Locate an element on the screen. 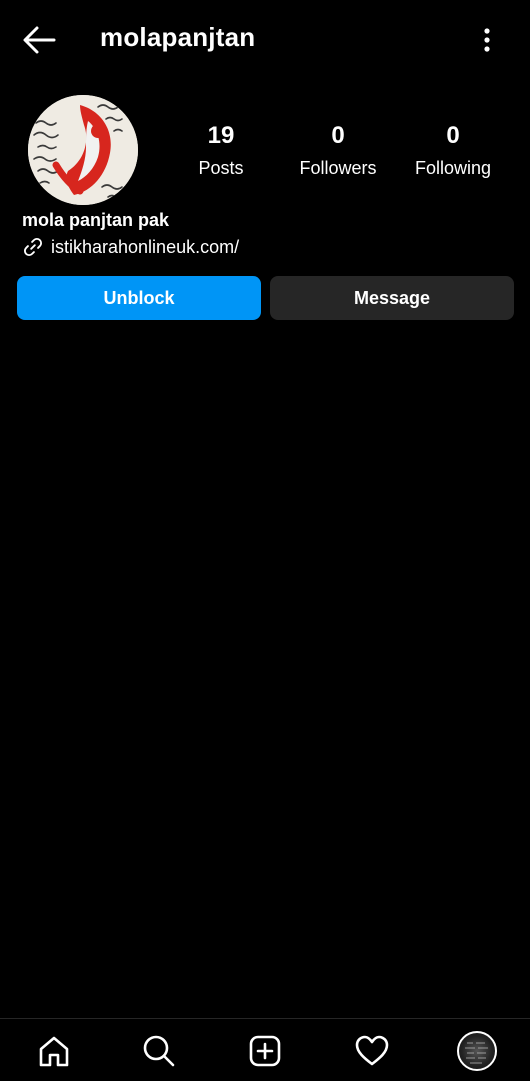  arrow-left-icon is located at coordinates (39, 40).